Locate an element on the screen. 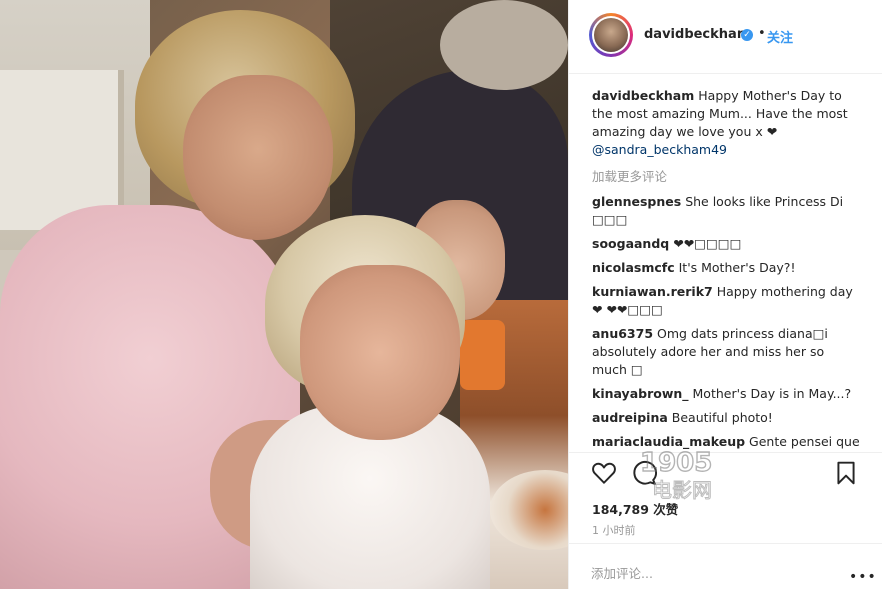 Image resolution: width=882 pixels, height=589 pixels. avatar-ring is located at coordinates (611, 35).